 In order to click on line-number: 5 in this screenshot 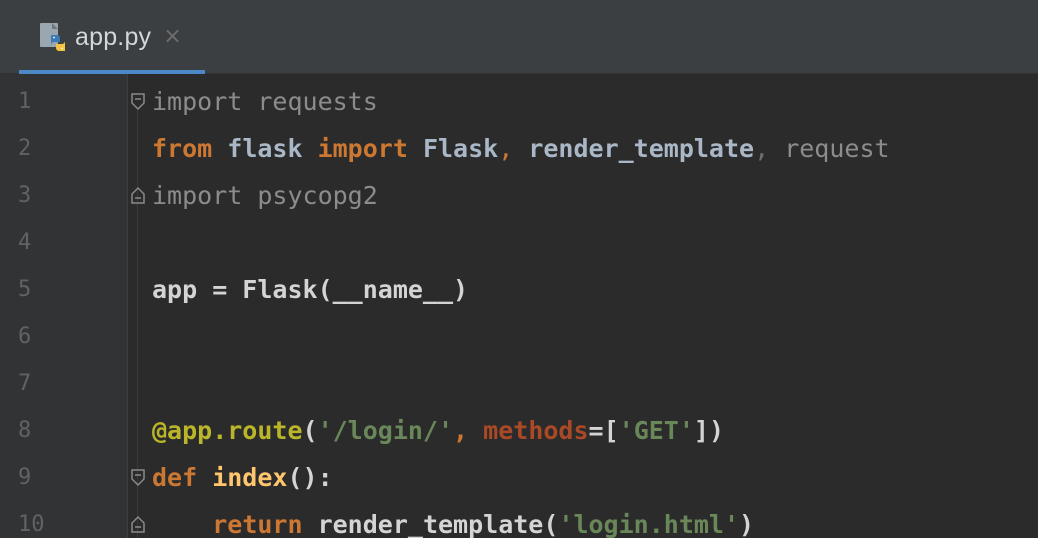, I will do `click(25, 289)`.